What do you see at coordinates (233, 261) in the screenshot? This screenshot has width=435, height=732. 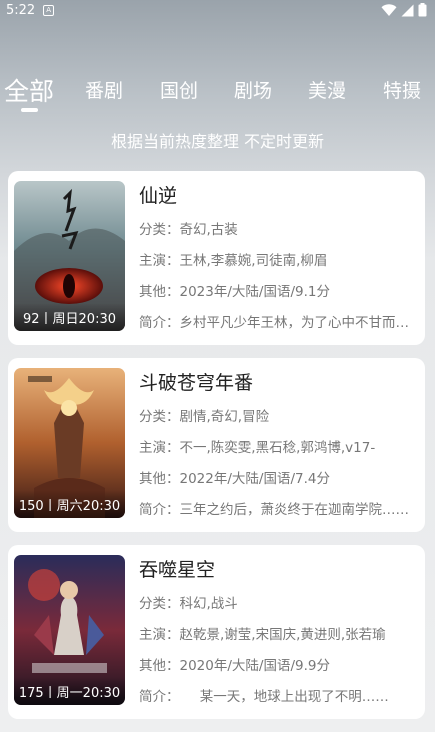 I see `item-cast: 主演：王林,李慕婉,司徒南,柳眉` at bounding box center [233, 261].